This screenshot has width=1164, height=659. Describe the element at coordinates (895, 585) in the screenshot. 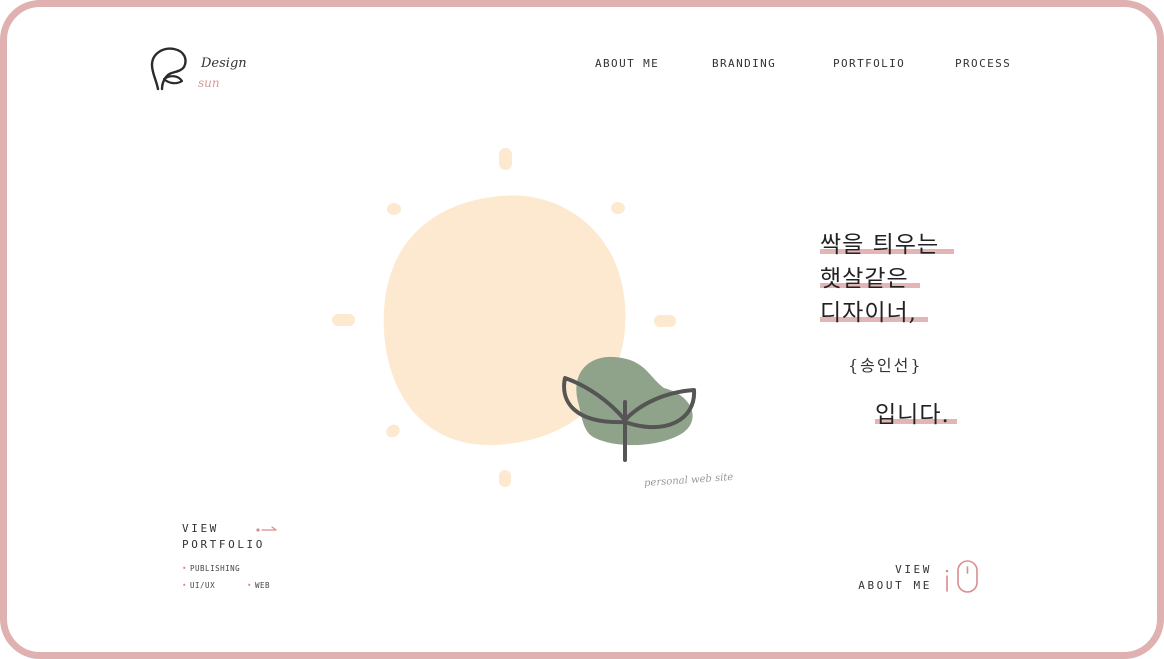

I see `view-about-line2: ABOUT ME` at that location.